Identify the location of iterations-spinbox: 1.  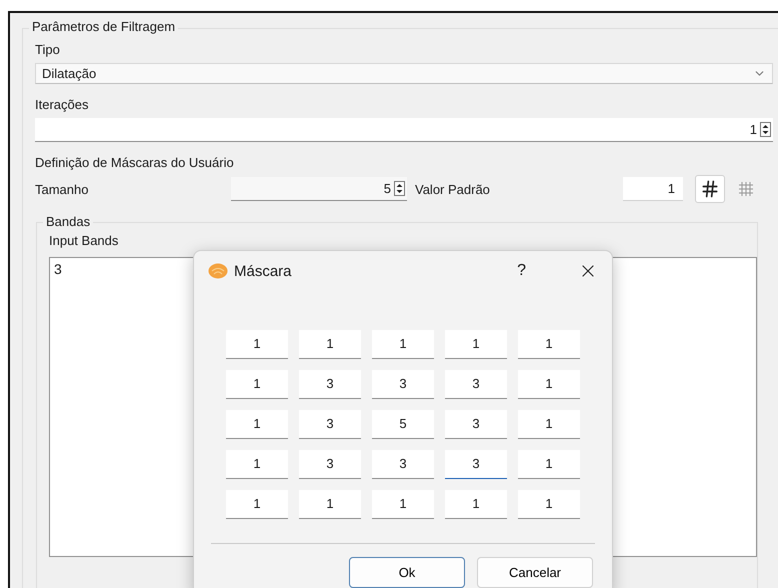
(404, 130).